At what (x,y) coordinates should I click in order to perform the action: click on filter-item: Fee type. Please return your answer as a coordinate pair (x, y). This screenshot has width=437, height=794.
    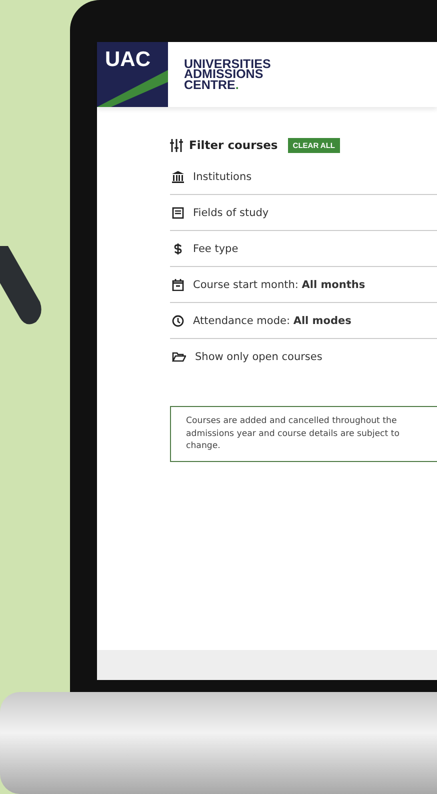
    Looking at the image, I should click on (303, 249).